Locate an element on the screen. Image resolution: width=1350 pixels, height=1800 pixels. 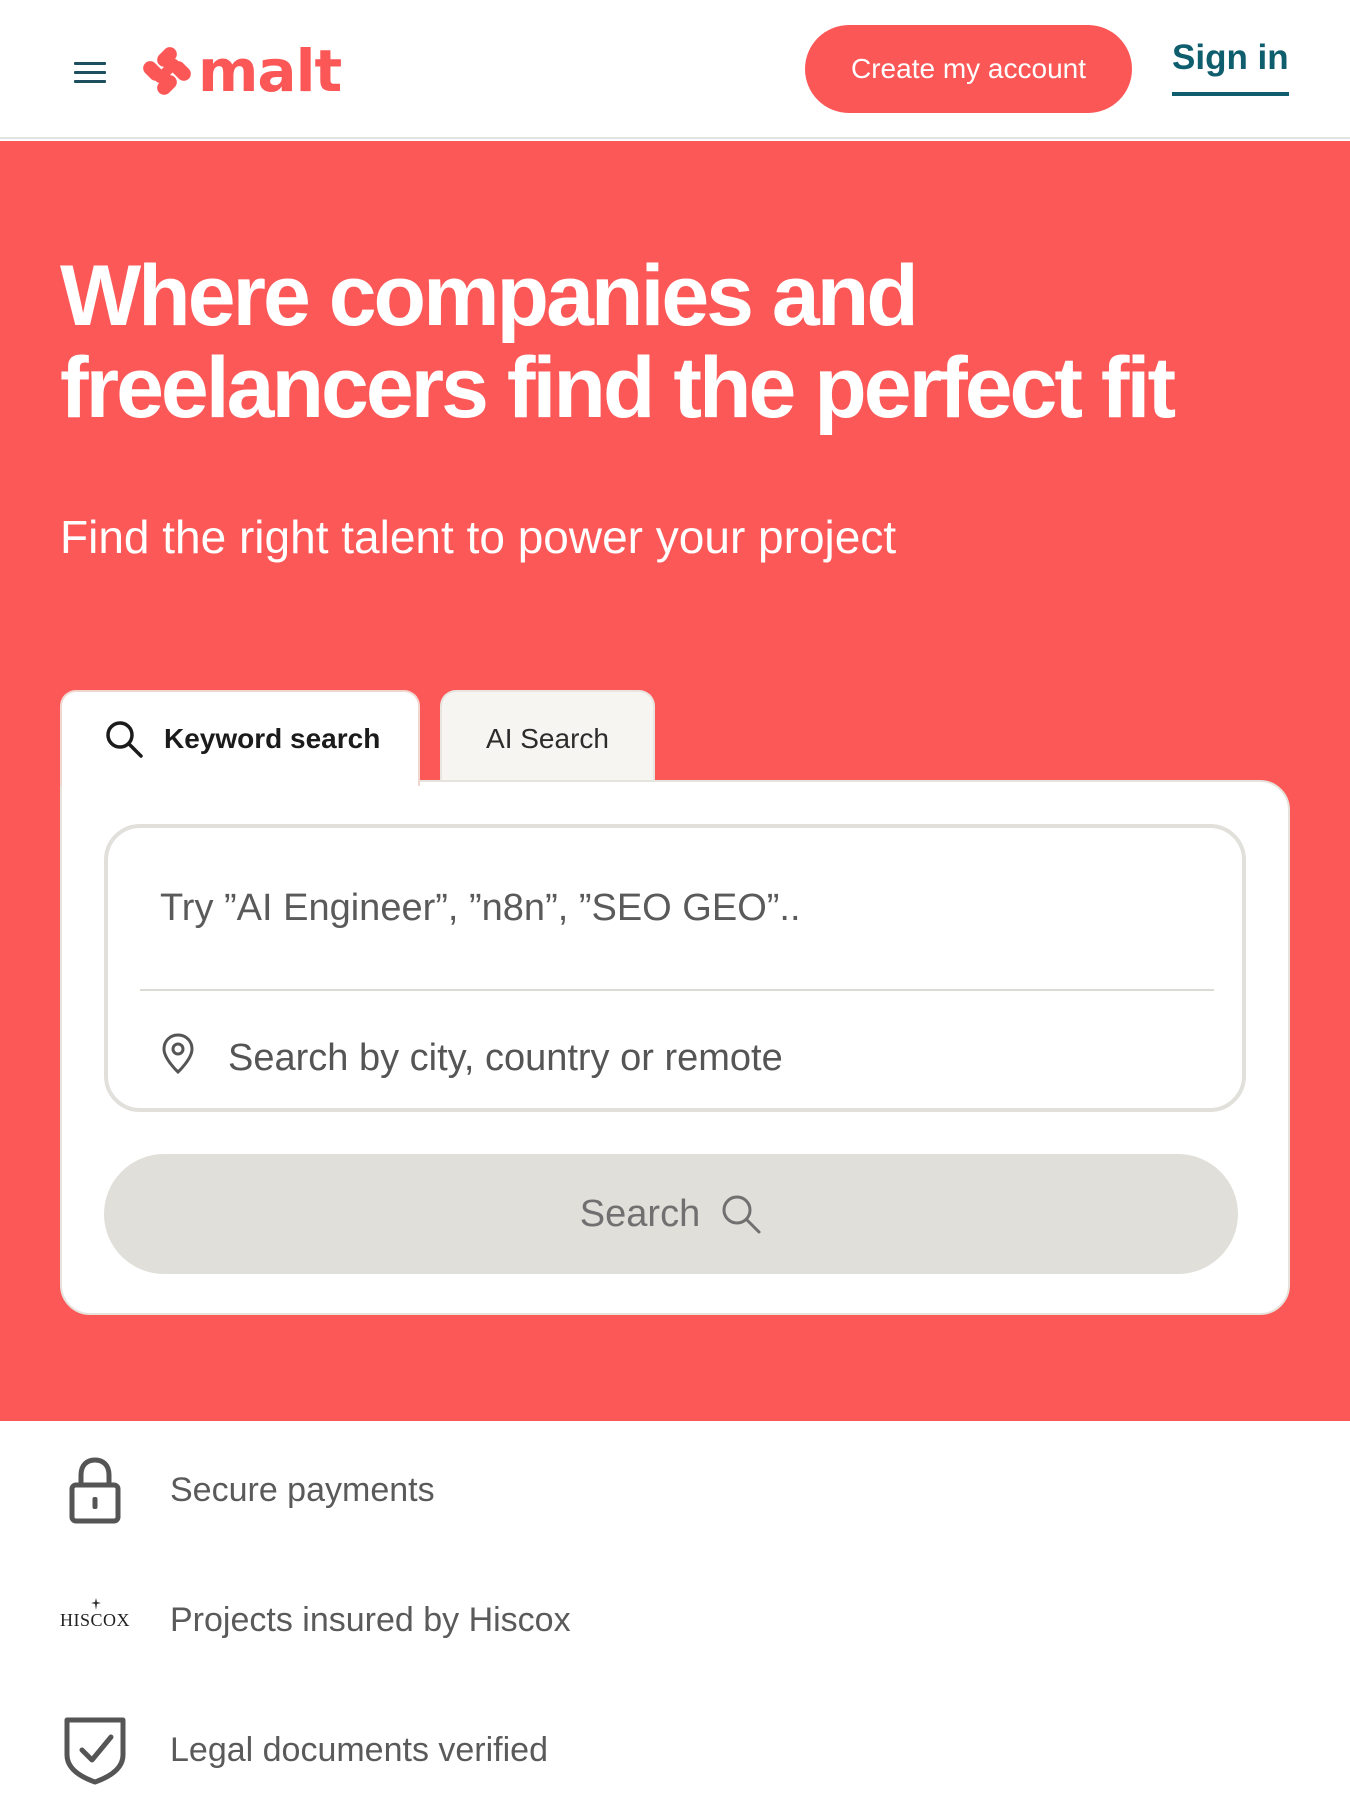
hiscox-logo-text: HISCOX is located at coordinates (95, 1619).